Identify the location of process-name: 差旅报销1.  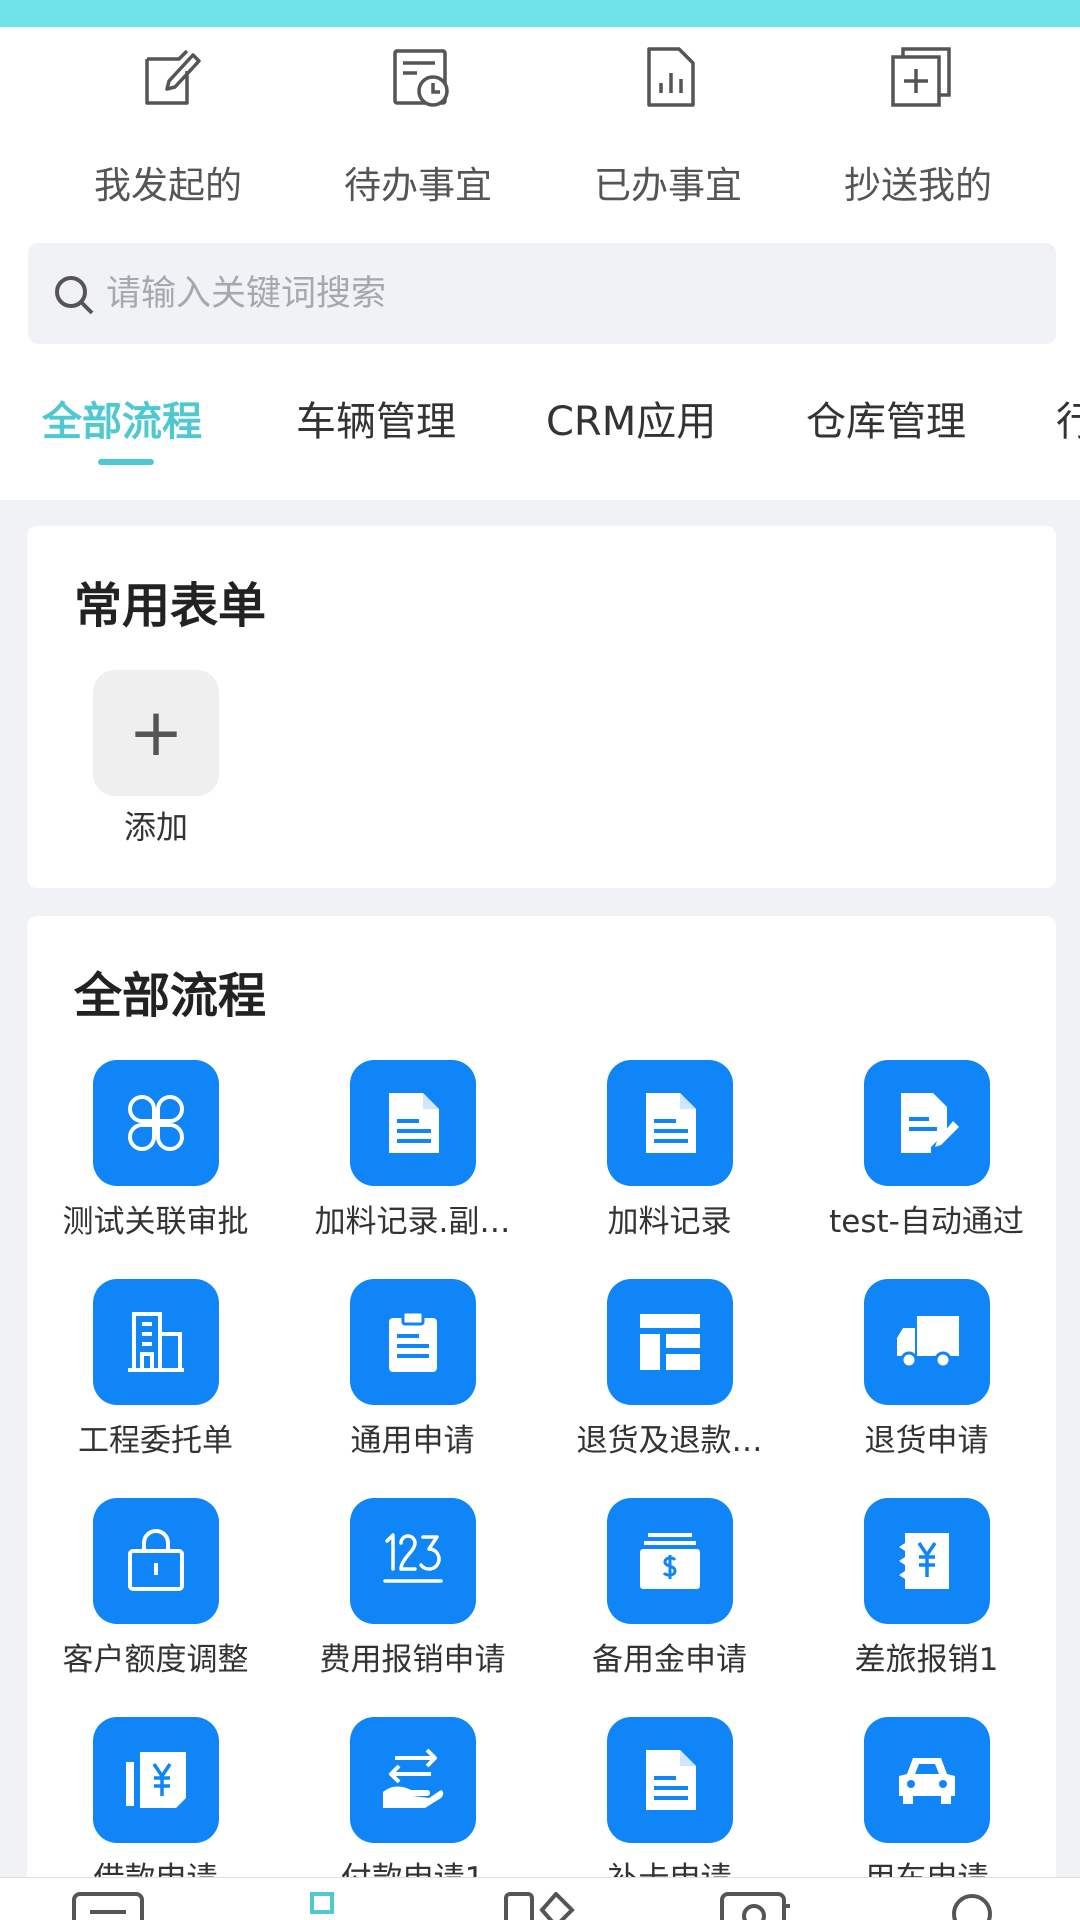
(926, 1660).